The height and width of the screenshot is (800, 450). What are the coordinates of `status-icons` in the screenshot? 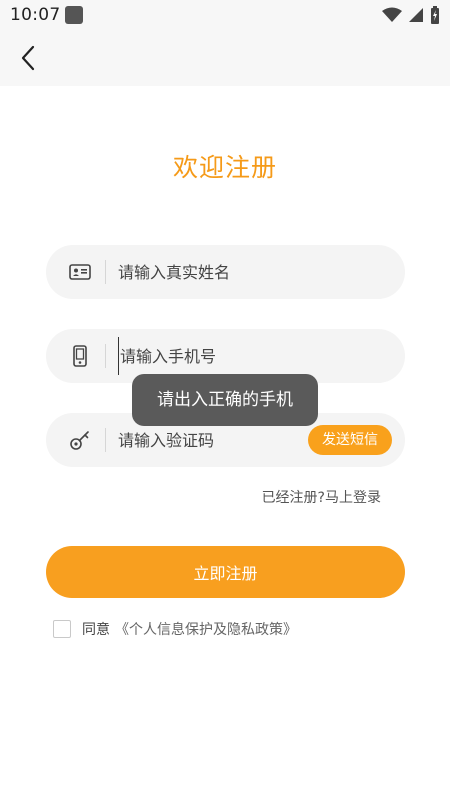 It's located at (411, 15).